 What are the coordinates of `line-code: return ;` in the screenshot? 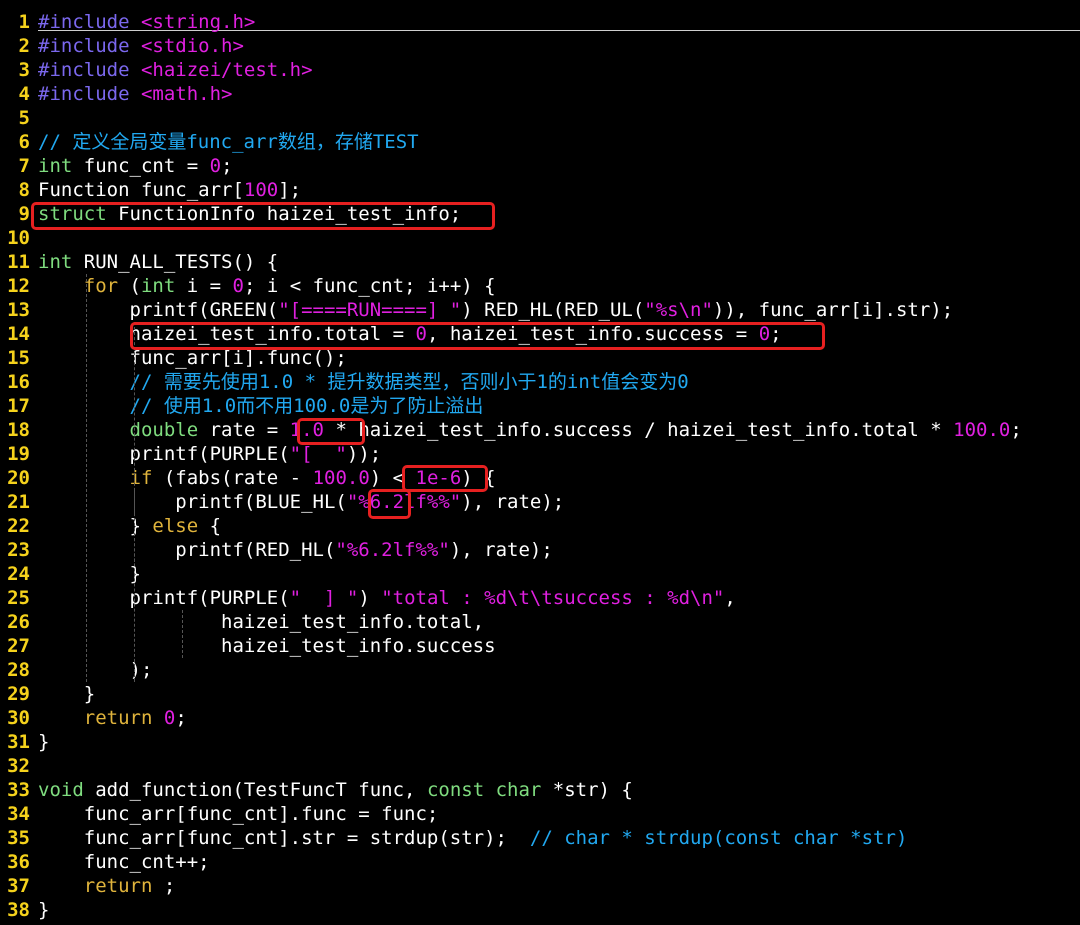 It's located at (107, 886).